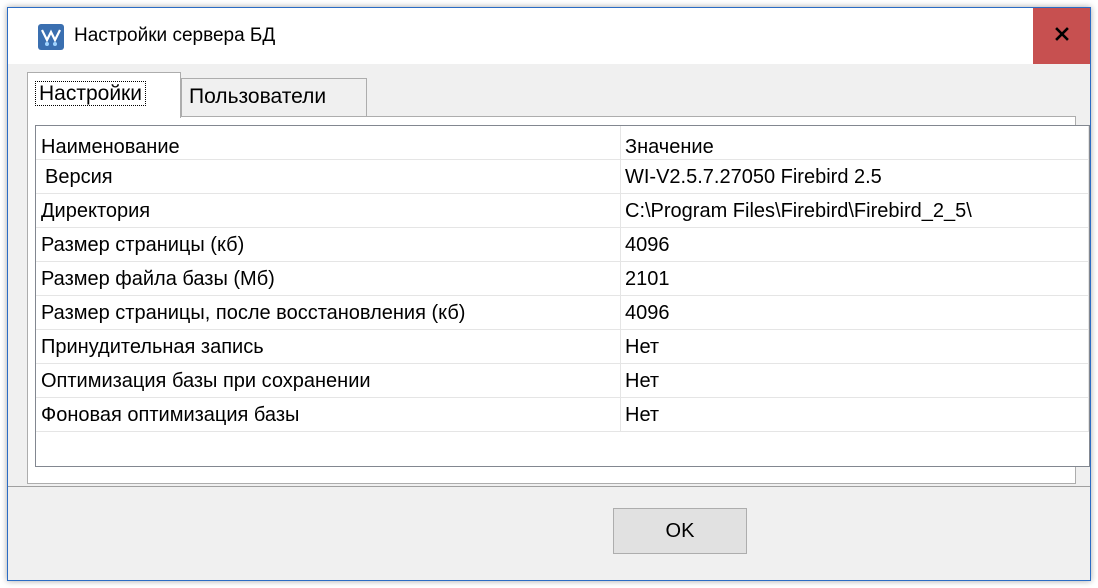 The image size is (1098, 588). What do you see at coordinates (328, 143) in the screenshot?
I see `column-header-name: Наименование` at bounding box center [328, 143].